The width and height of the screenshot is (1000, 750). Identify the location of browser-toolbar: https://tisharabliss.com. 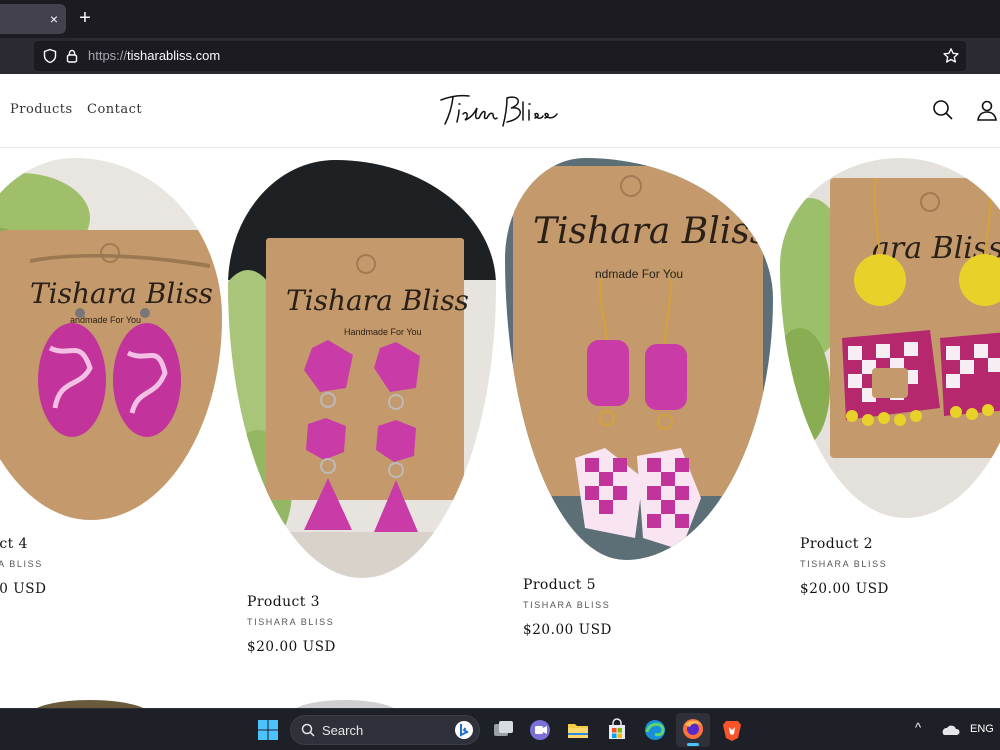
(500, 56).